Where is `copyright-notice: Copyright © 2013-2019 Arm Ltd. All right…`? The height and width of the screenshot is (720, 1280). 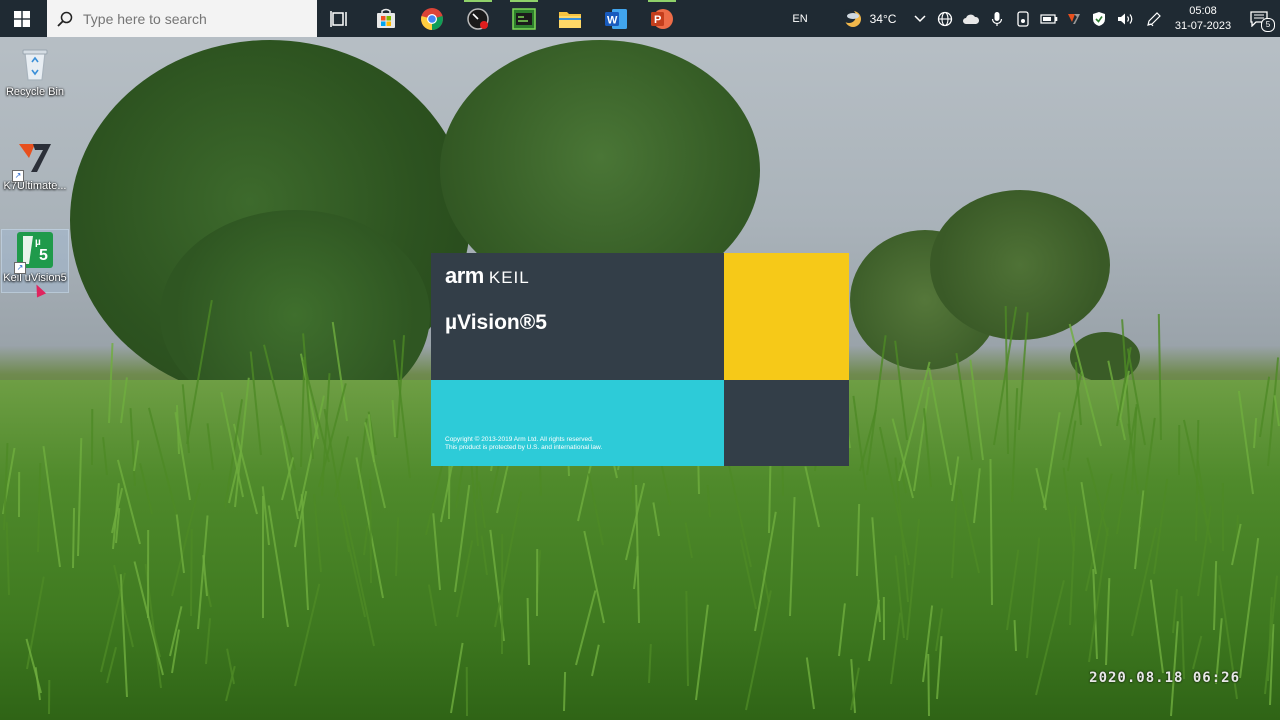 copyright-notice: Copyright © 2013-2019 Arm Ltd. All right… is located at coordinates (523, 444).